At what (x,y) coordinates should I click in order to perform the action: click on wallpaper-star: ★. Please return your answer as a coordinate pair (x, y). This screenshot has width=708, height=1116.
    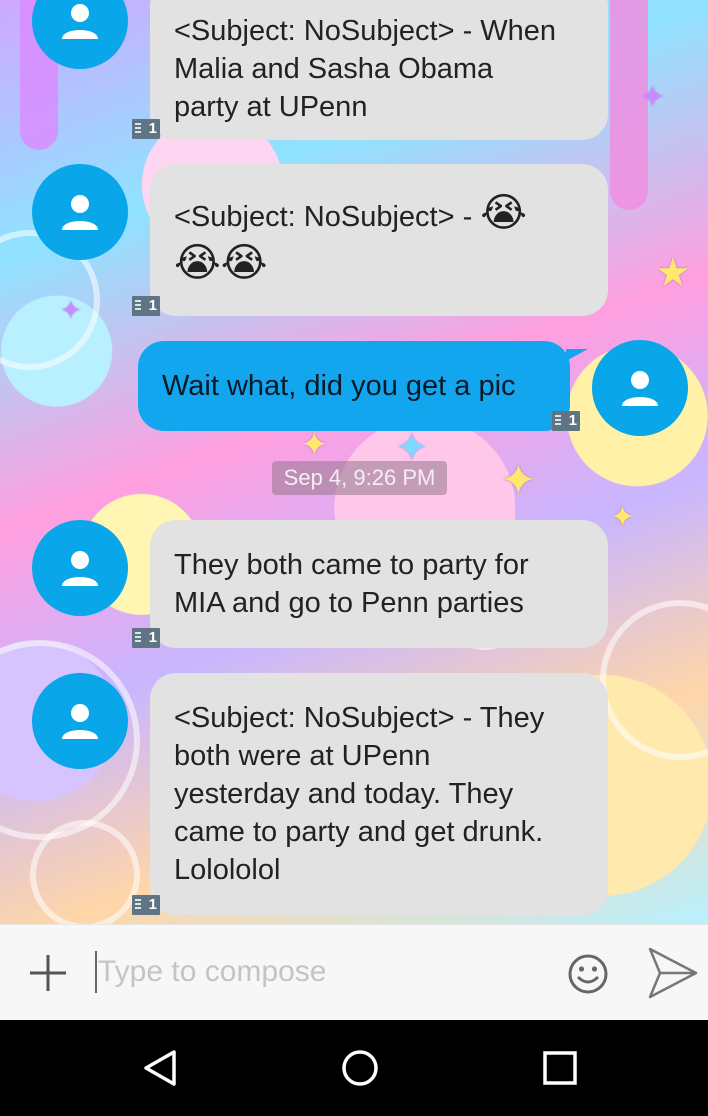
    Looking at the image, I should click on (673, 273).